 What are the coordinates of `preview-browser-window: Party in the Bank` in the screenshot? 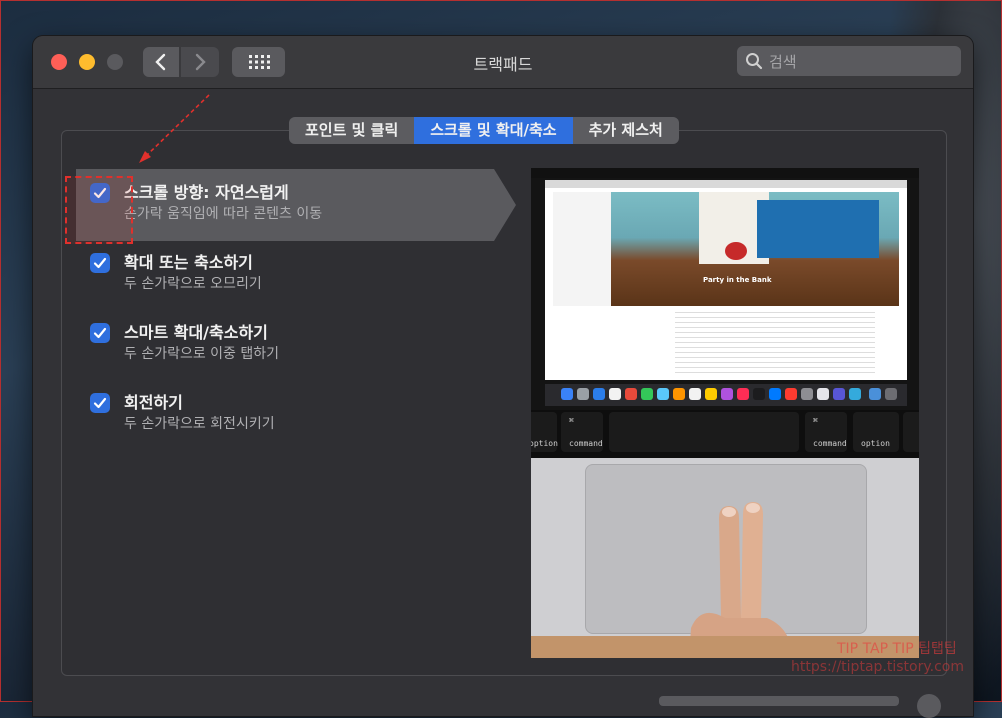 It's located at (726, 280).